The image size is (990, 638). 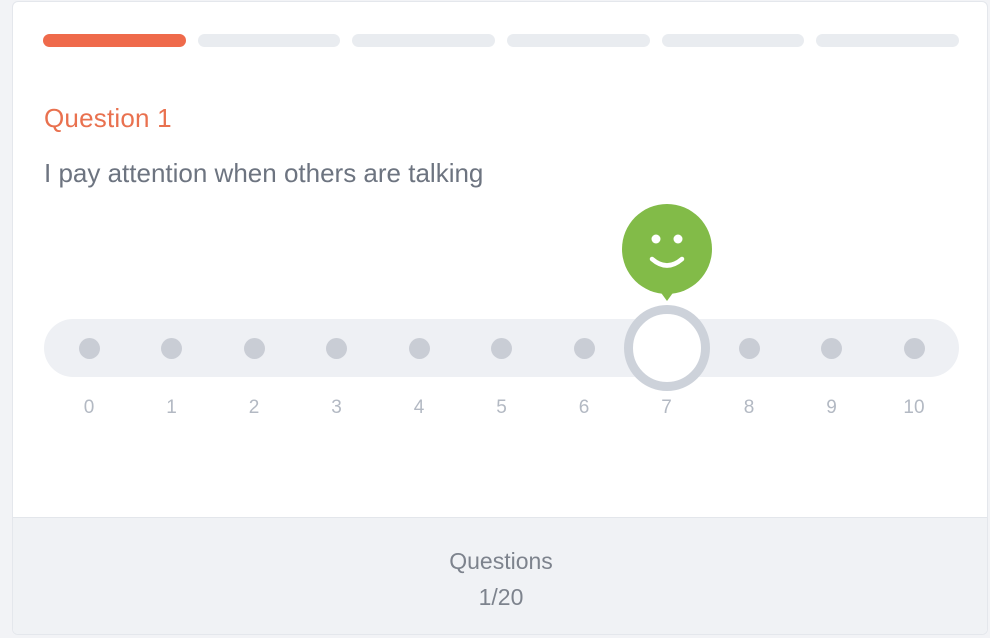 I want to click on rating-label: 10, so click(x=914, y=407).